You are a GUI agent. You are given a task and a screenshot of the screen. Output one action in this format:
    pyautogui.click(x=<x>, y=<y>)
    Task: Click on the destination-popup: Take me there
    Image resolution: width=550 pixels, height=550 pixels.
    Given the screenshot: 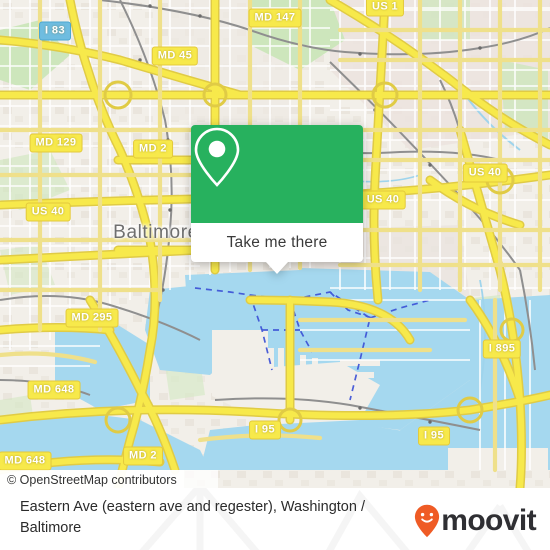 What is the action you would take?
    pyautogui.click(x=277, y=199)
    